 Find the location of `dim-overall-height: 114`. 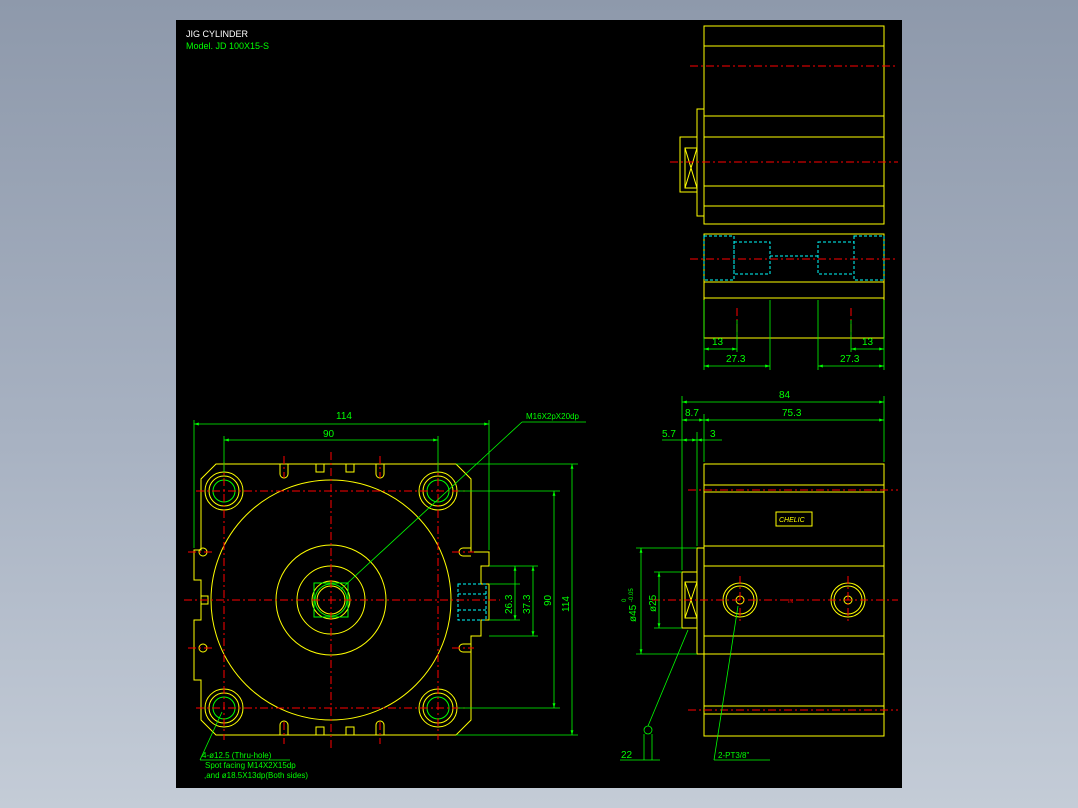

dim-overall-height: 114 is located at coordinates (566, 604).